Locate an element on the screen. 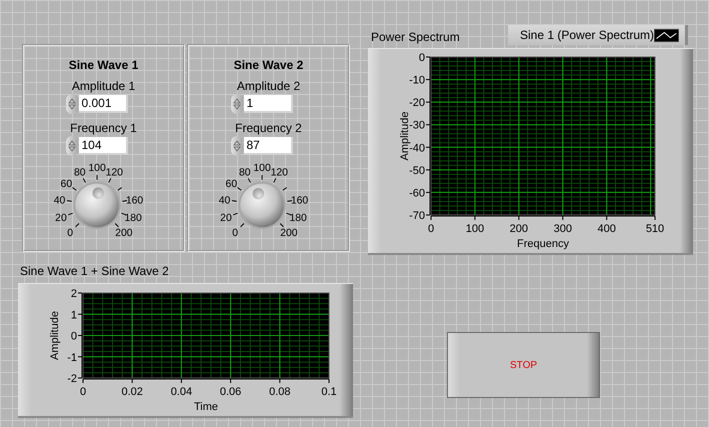 Image resolution: width=709 pixels, height=427 pixels. number-field: 87 is located at coordinates (268, 146).